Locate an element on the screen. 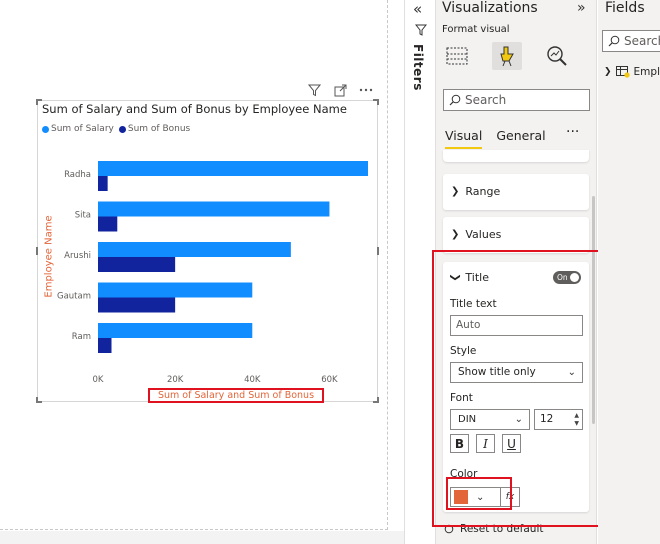 The image size is (660, 544). build-visual-icon is located at coordinates (457, 56).